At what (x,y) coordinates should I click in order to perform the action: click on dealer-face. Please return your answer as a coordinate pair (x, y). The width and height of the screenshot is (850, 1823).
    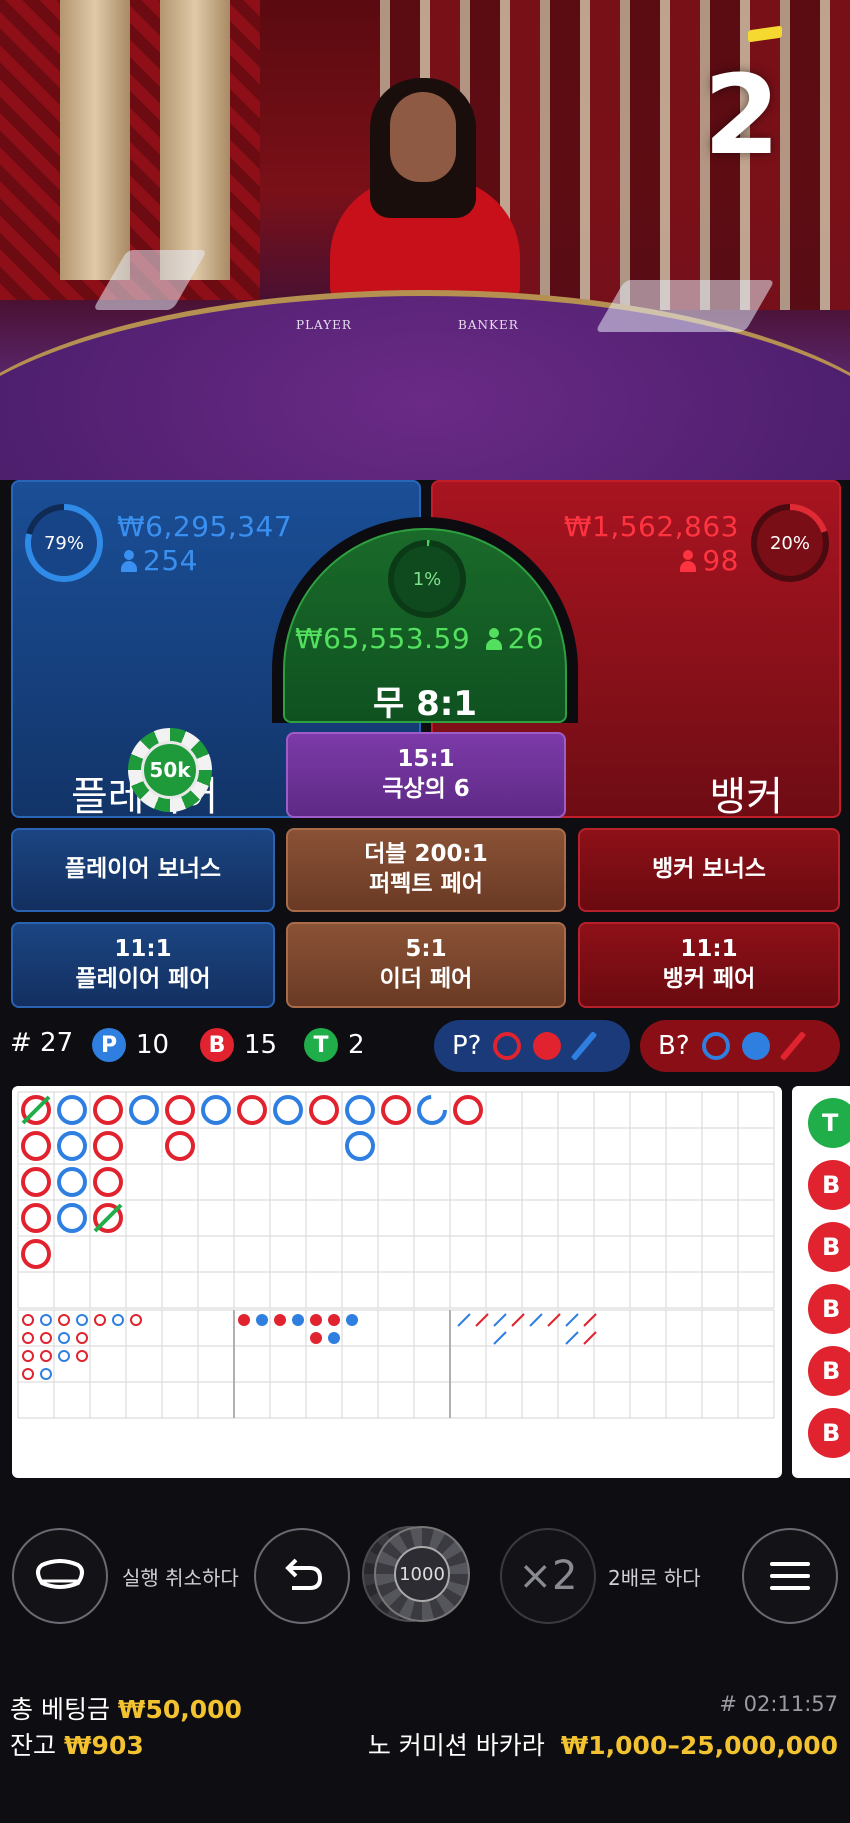
    Looking at the image, I should click on (423, 137).